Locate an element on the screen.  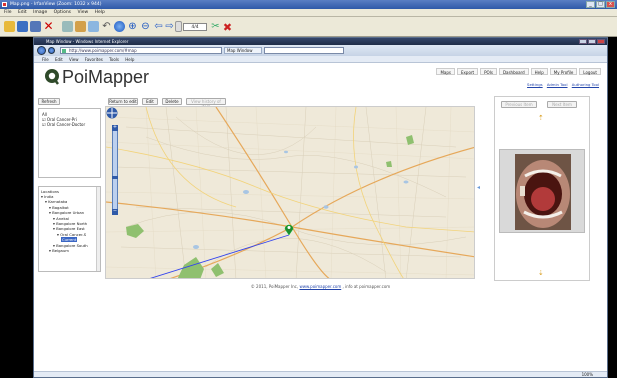
footer-prefix: © 2011, PoiMapper Inc, is located at coordinates (274, 286).